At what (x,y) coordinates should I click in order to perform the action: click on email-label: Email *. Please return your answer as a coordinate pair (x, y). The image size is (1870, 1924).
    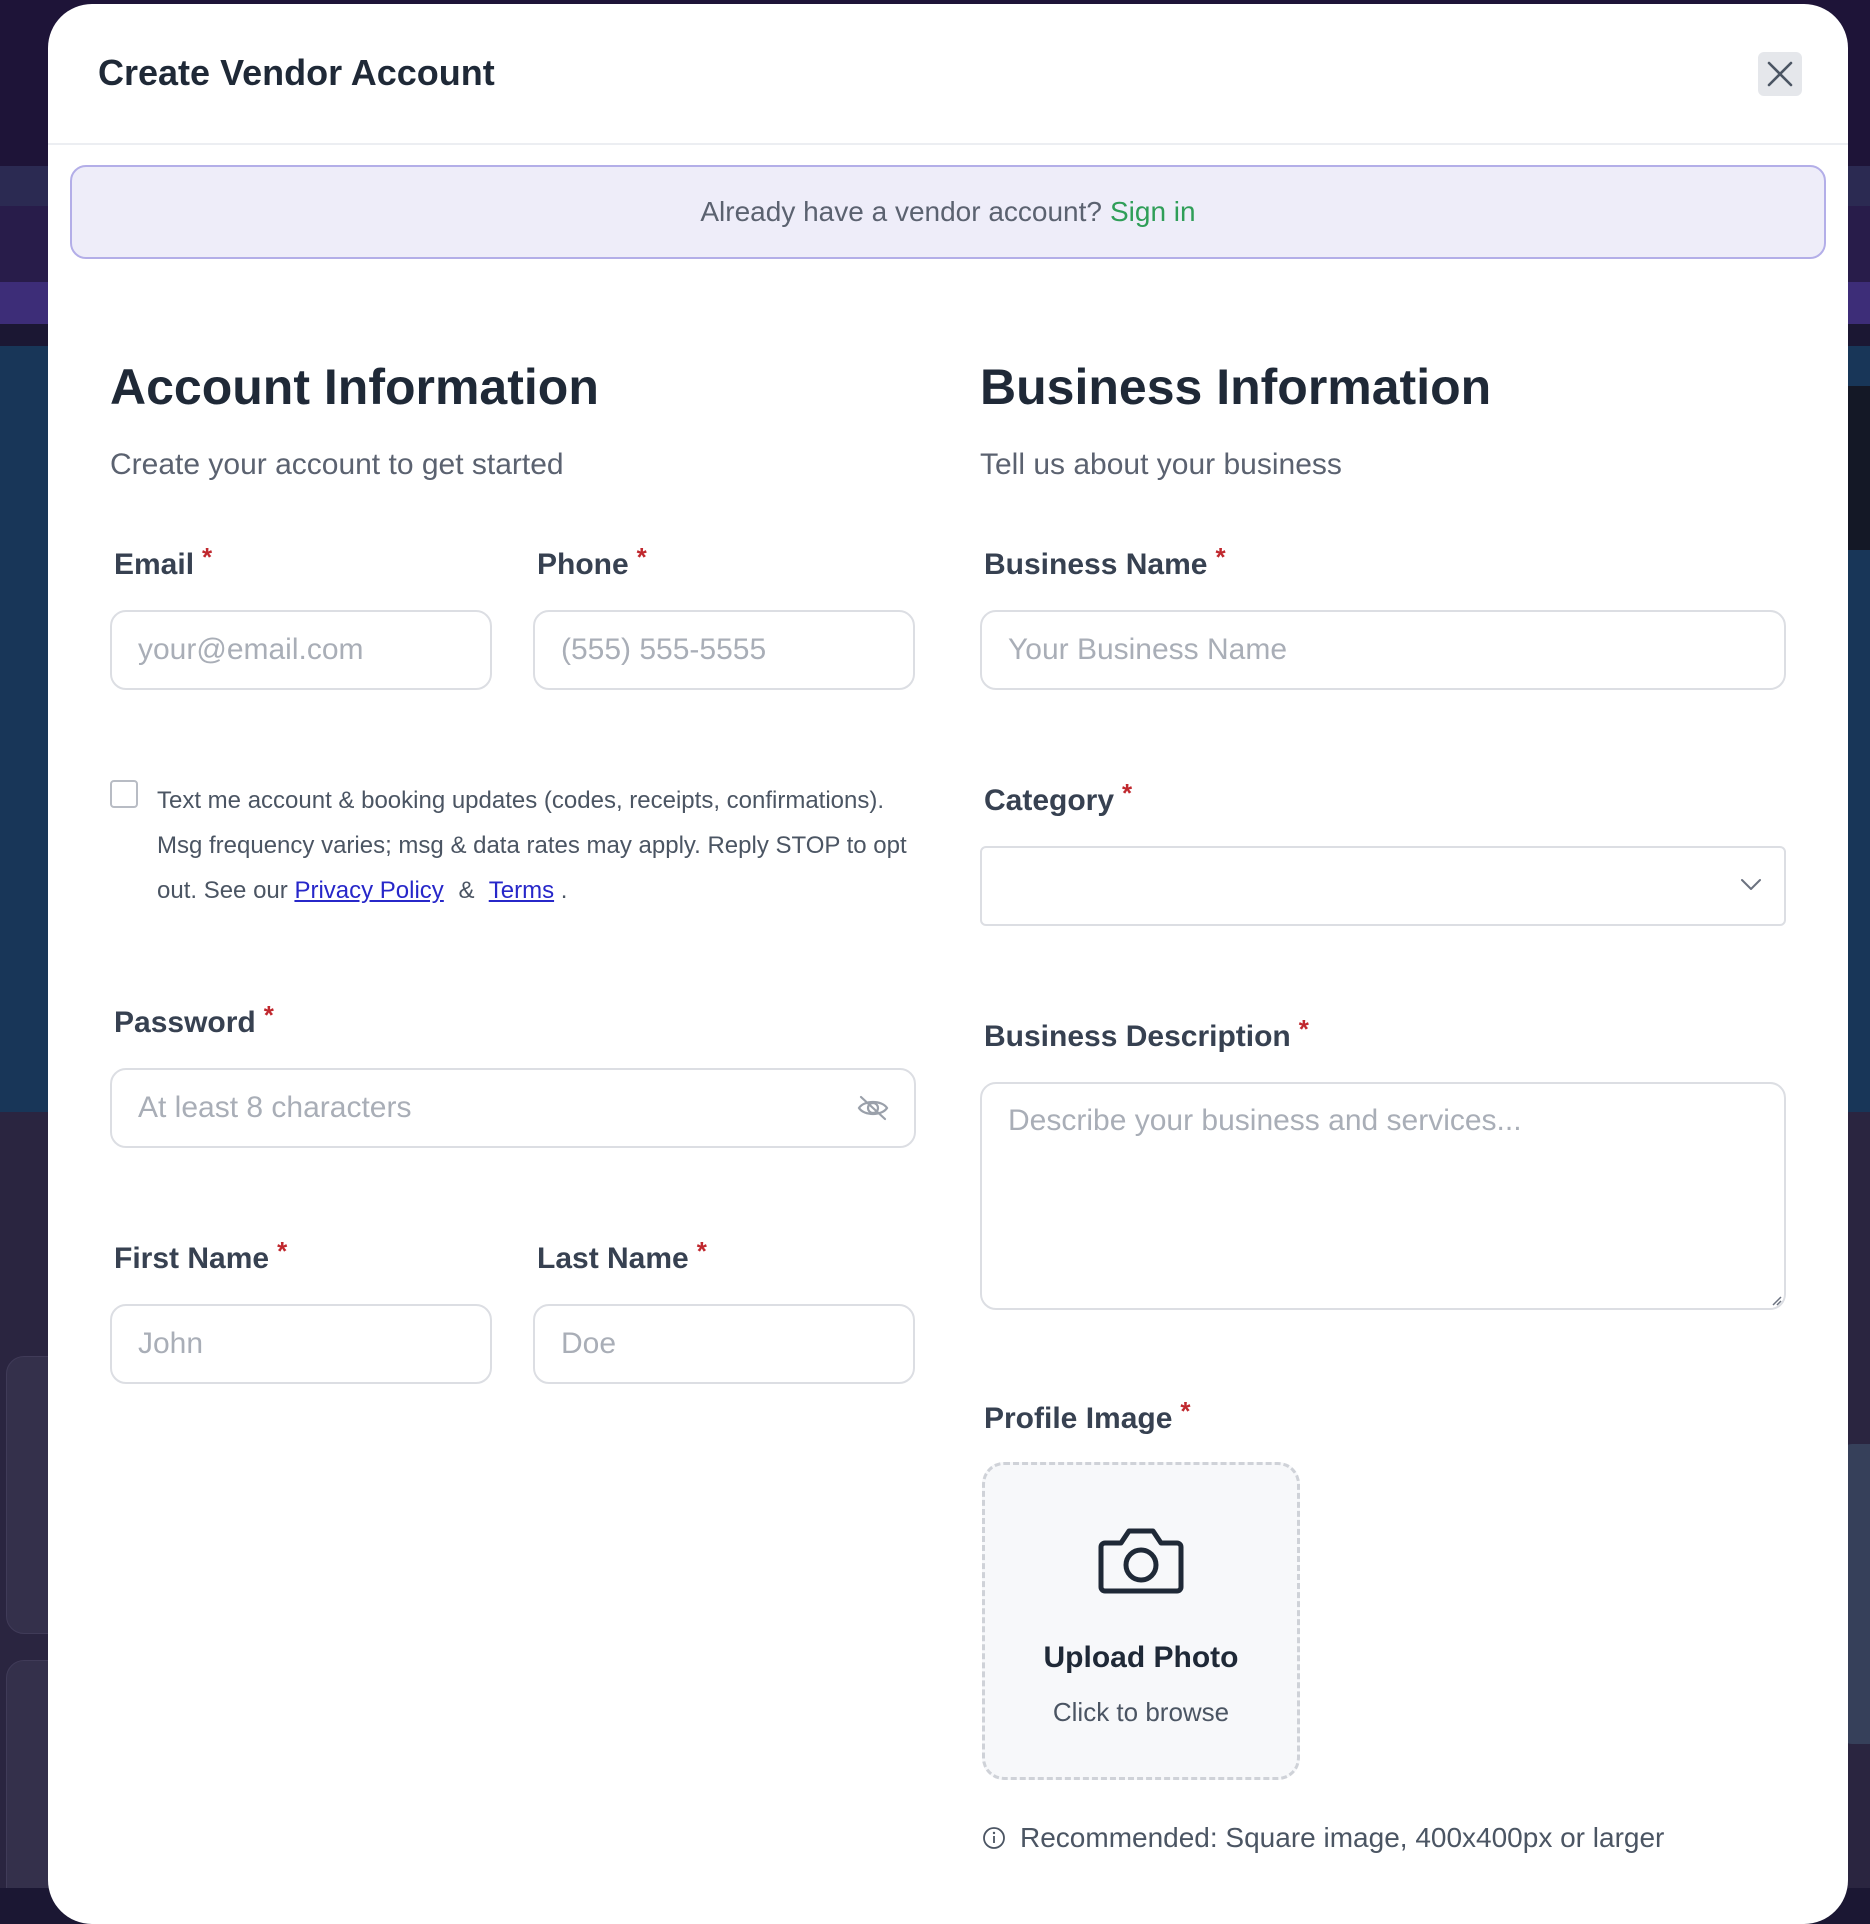
    Looking at the image, I should click on (163, 561).